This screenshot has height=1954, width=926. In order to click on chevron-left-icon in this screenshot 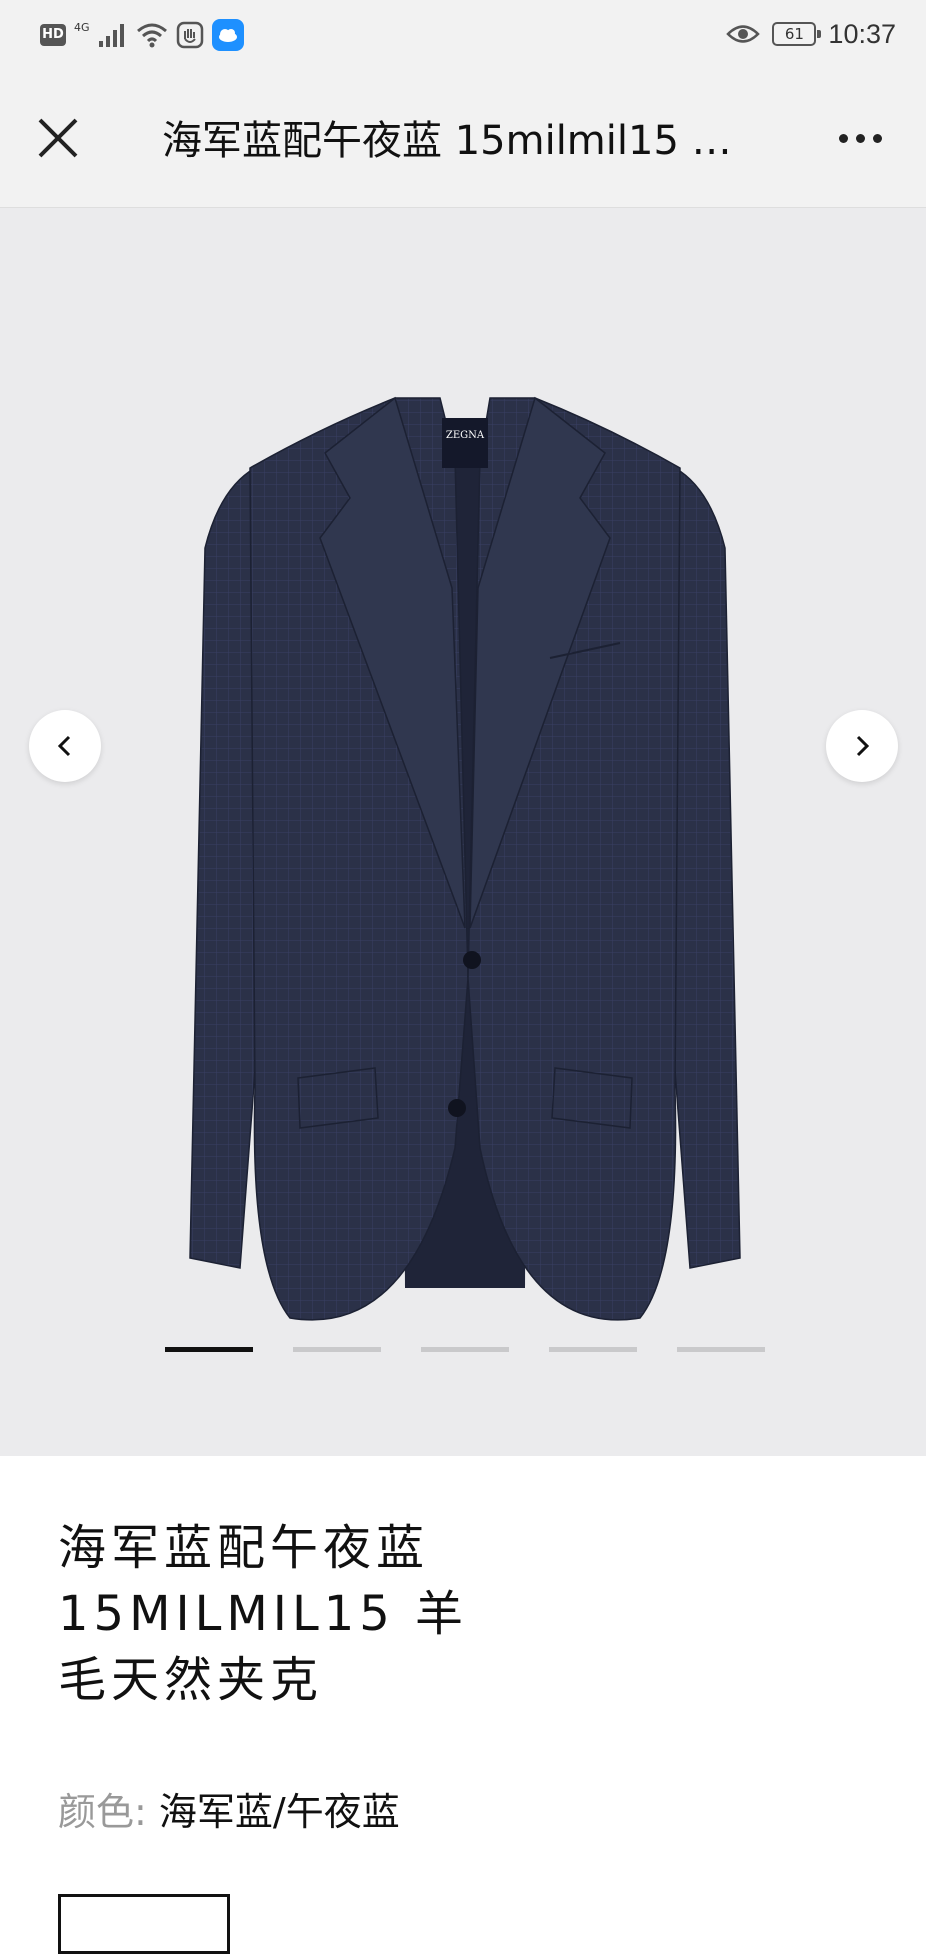, I will do `click(64, 746)`.